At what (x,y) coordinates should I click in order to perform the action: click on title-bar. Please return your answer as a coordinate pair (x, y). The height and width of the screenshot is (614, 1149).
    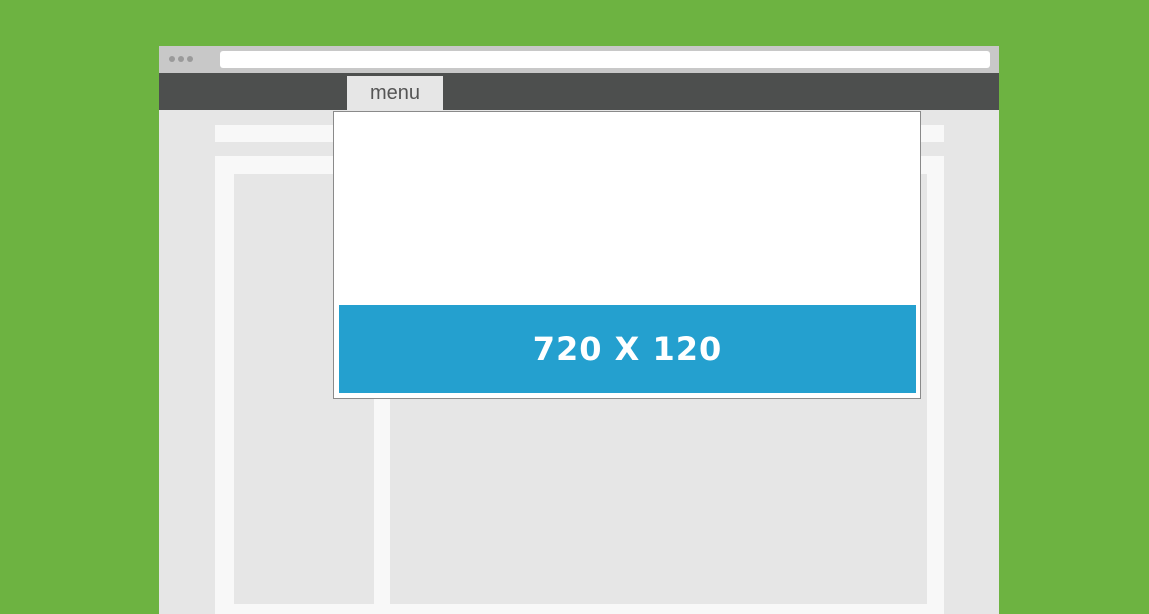
    Looking at the image, I should click on (579, 59).